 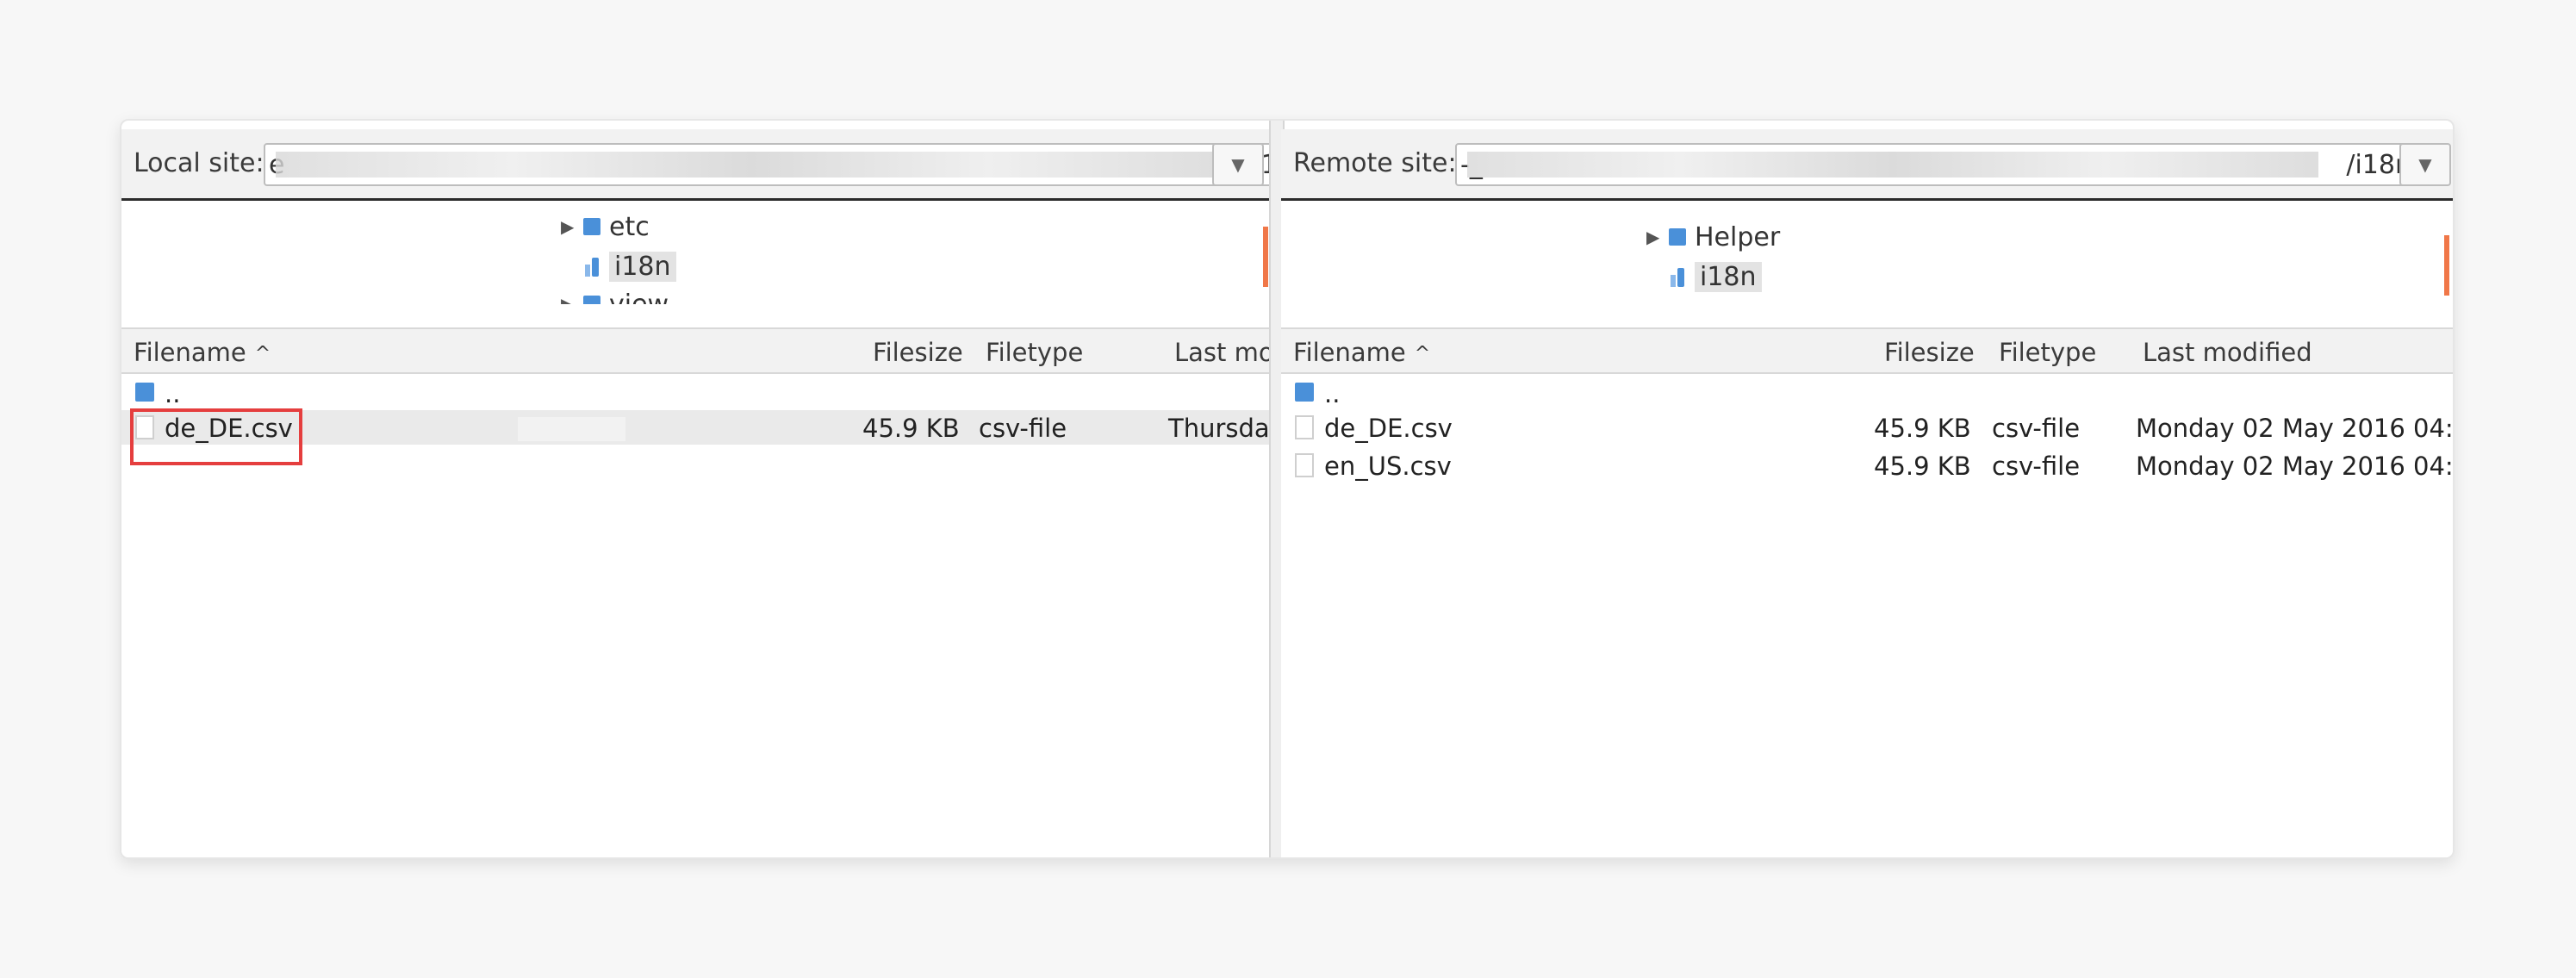 What do you see at coordinates (606, 226) in the screenshot?
I see `tree-item-etc: ▶ etc` at bounding box center [606, 226].